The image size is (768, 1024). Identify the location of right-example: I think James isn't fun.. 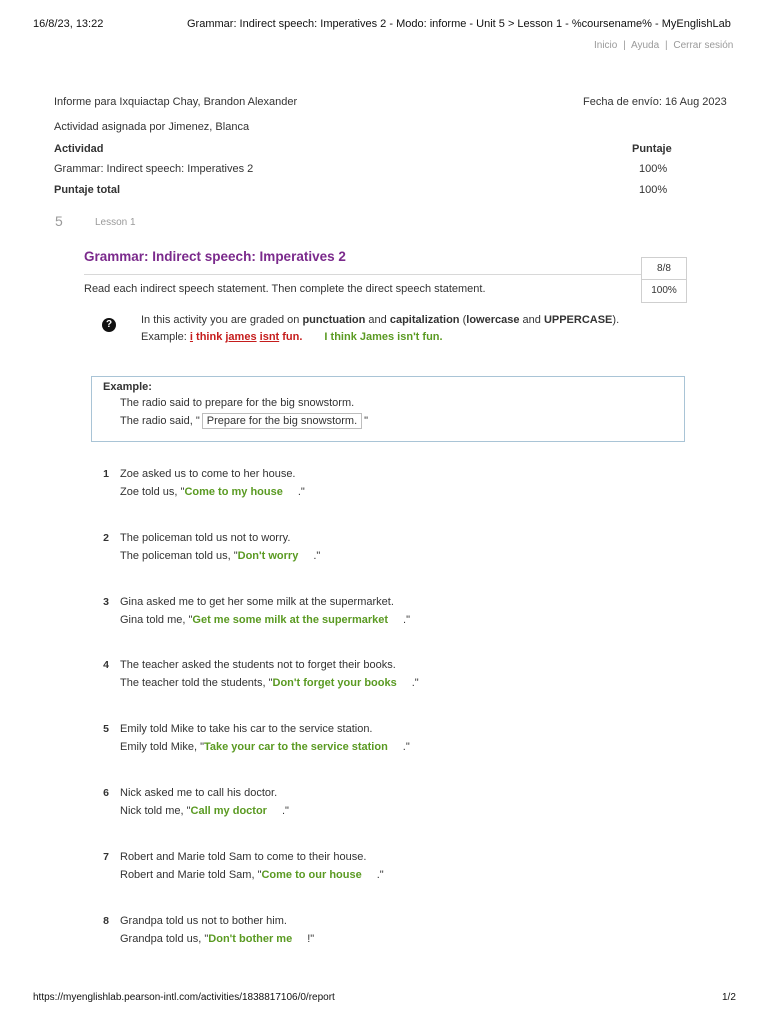
(383, 337).